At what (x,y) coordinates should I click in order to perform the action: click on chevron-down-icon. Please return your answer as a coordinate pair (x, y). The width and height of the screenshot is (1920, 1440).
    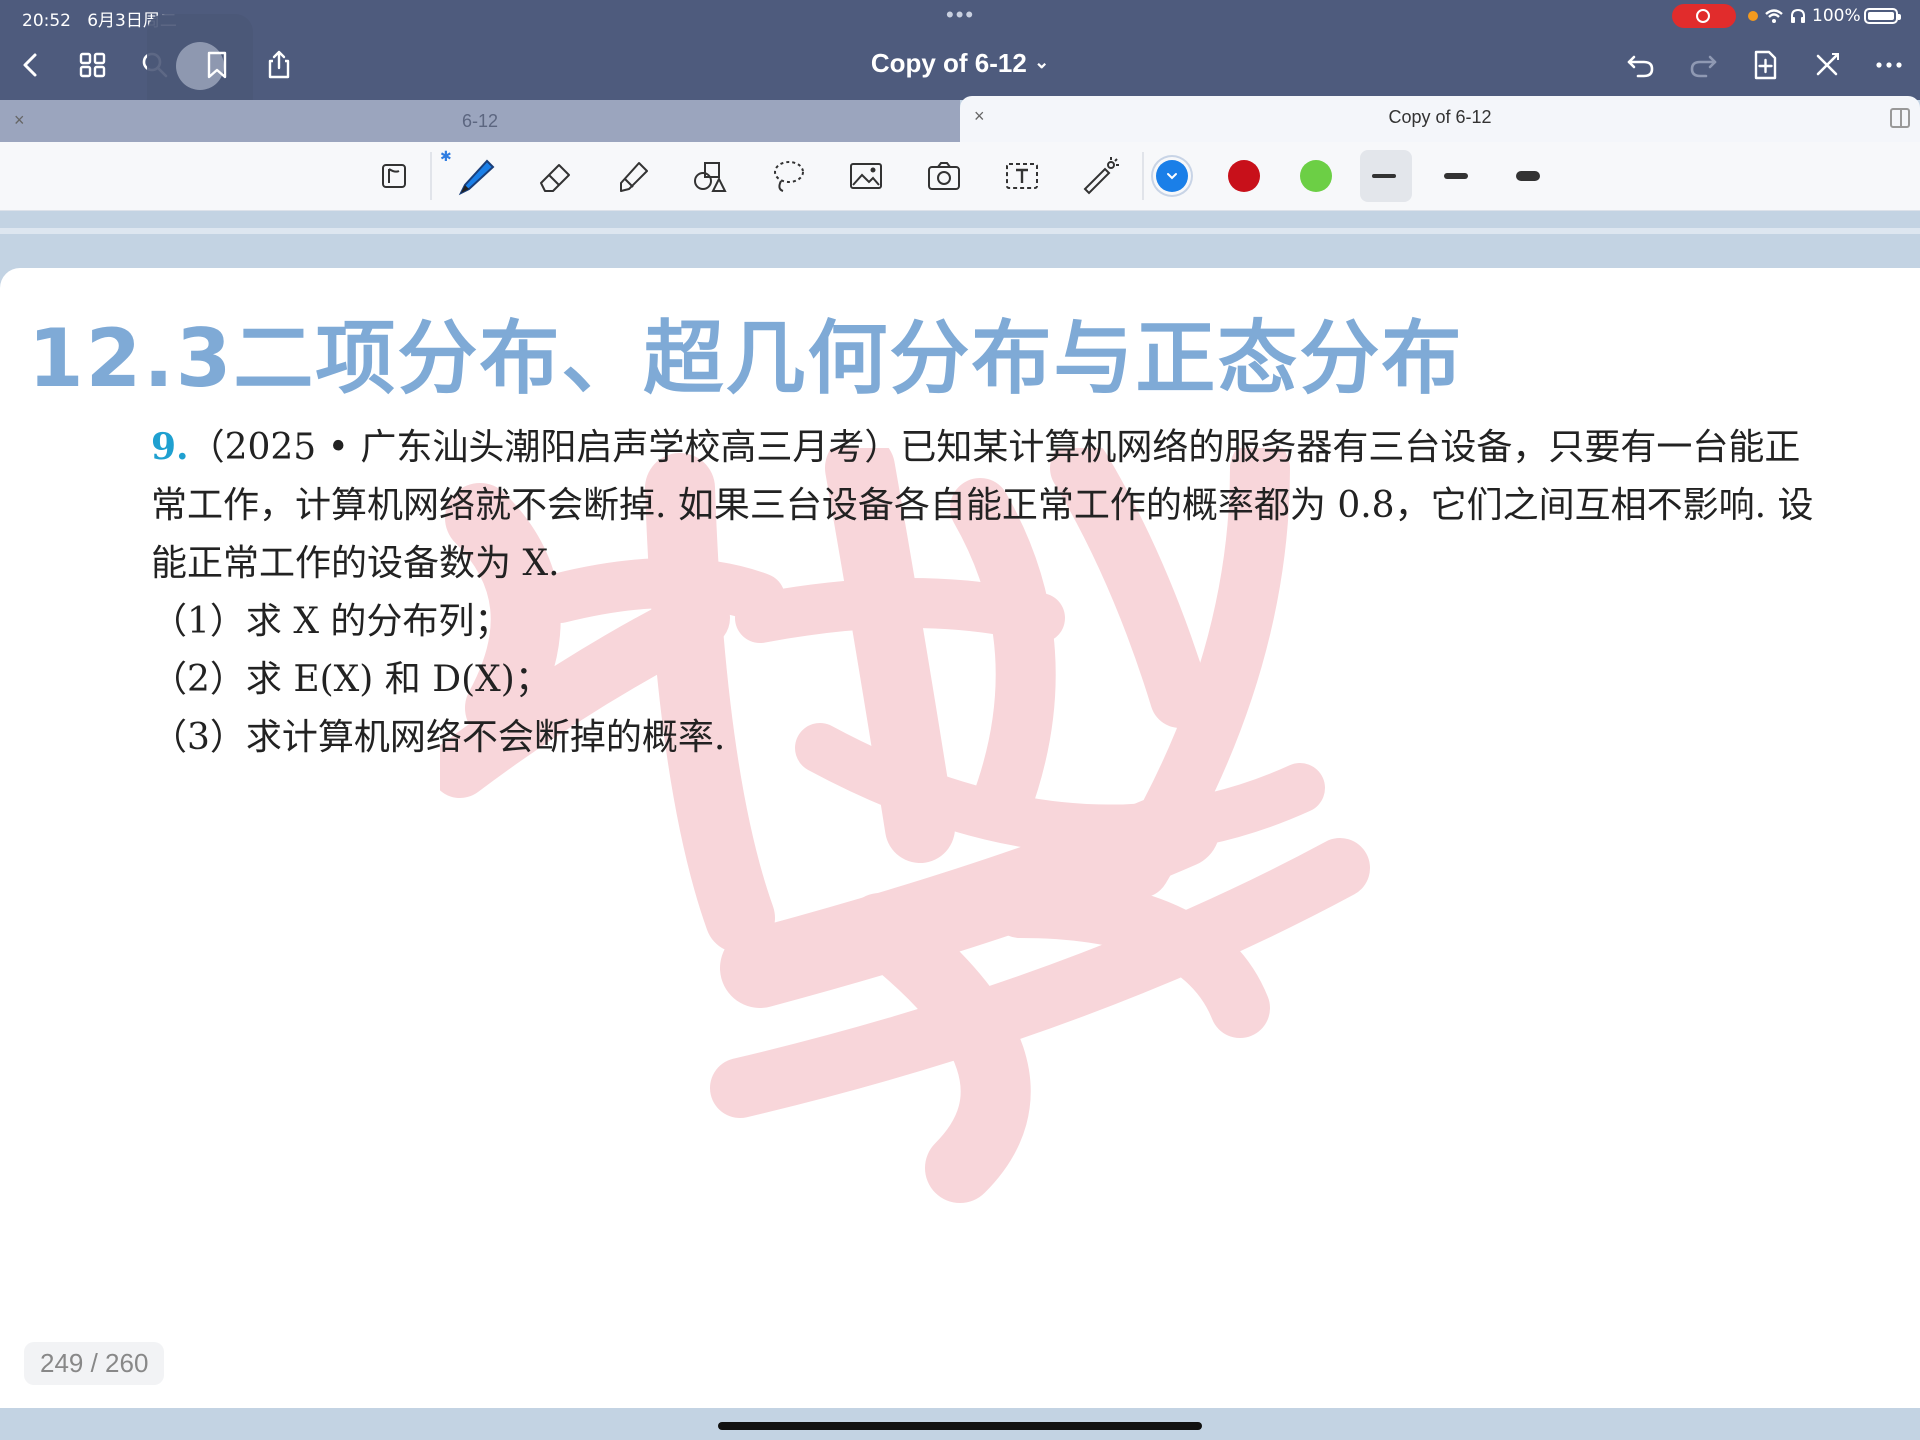
    Looking at the image, I should click on (1172, 176).